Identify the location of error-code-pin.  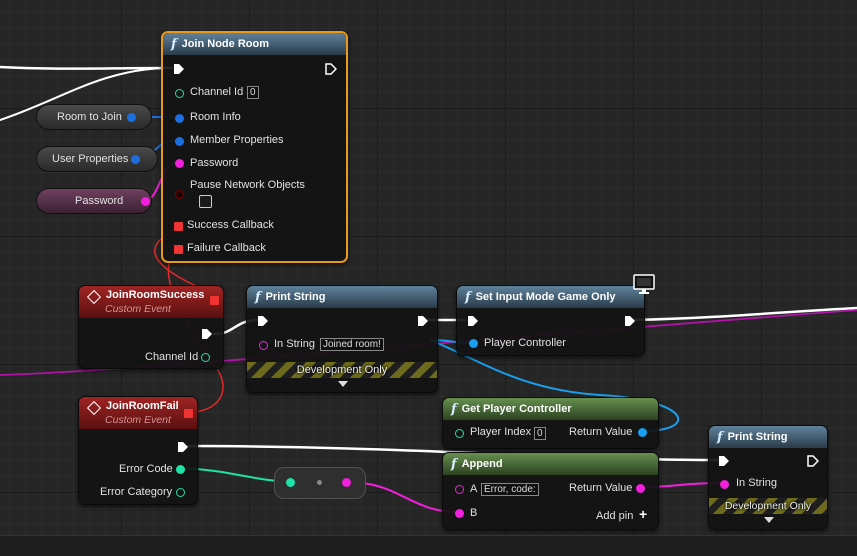
(180, 469).